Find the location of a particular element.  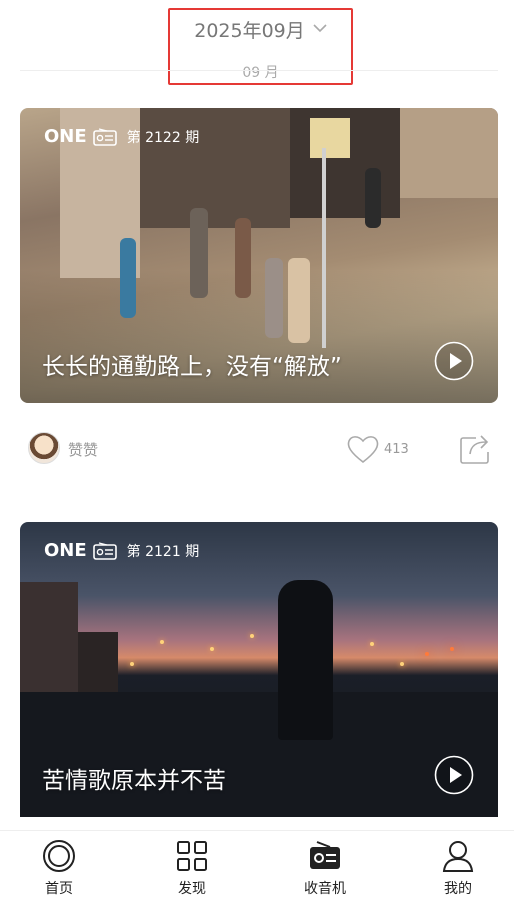

tab-label: 收音机 is located at coordinates (325, 889).